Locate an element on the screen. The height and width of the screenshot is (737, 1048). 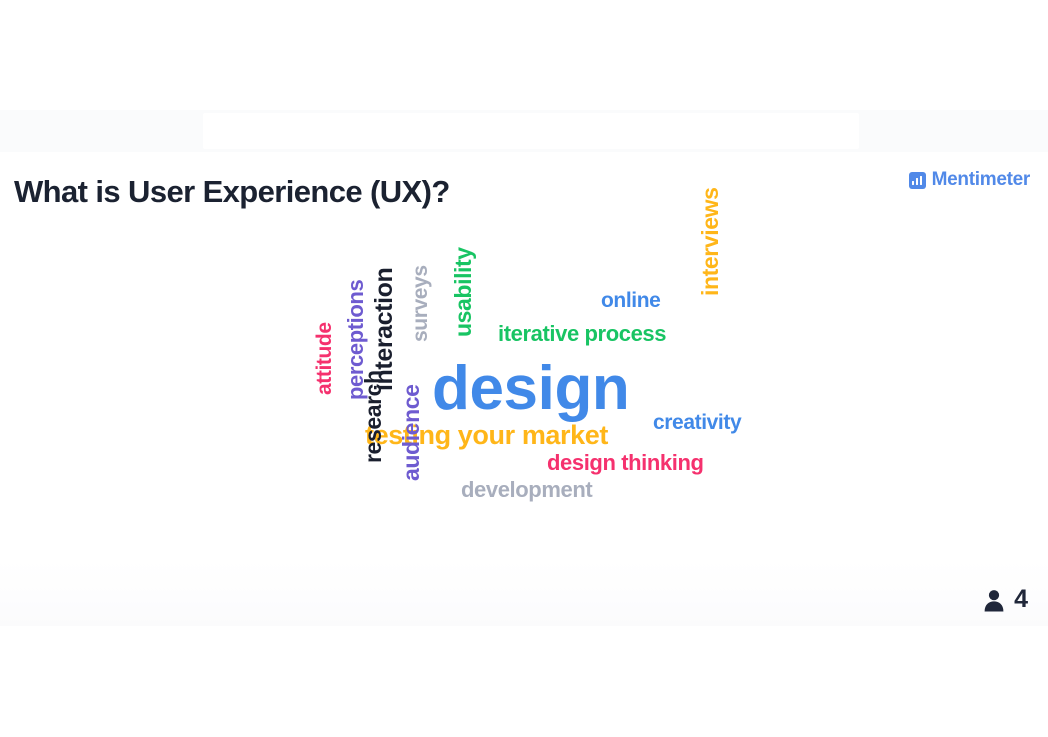
participant-count: 4 is located at coordinates (1021, 599).